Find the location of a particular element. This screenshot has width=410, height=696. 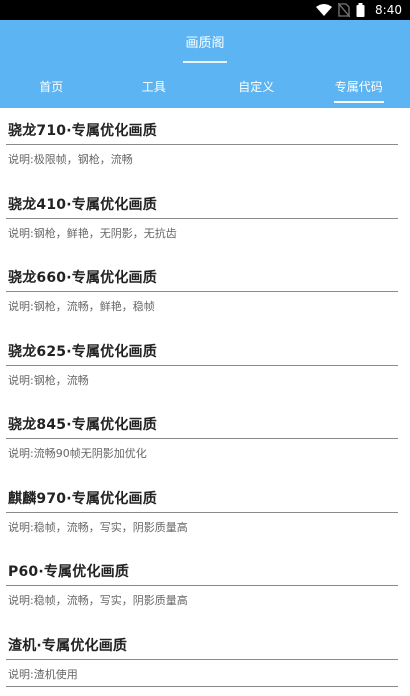

tab-home: 首页 is located at coordinates (51, 86).